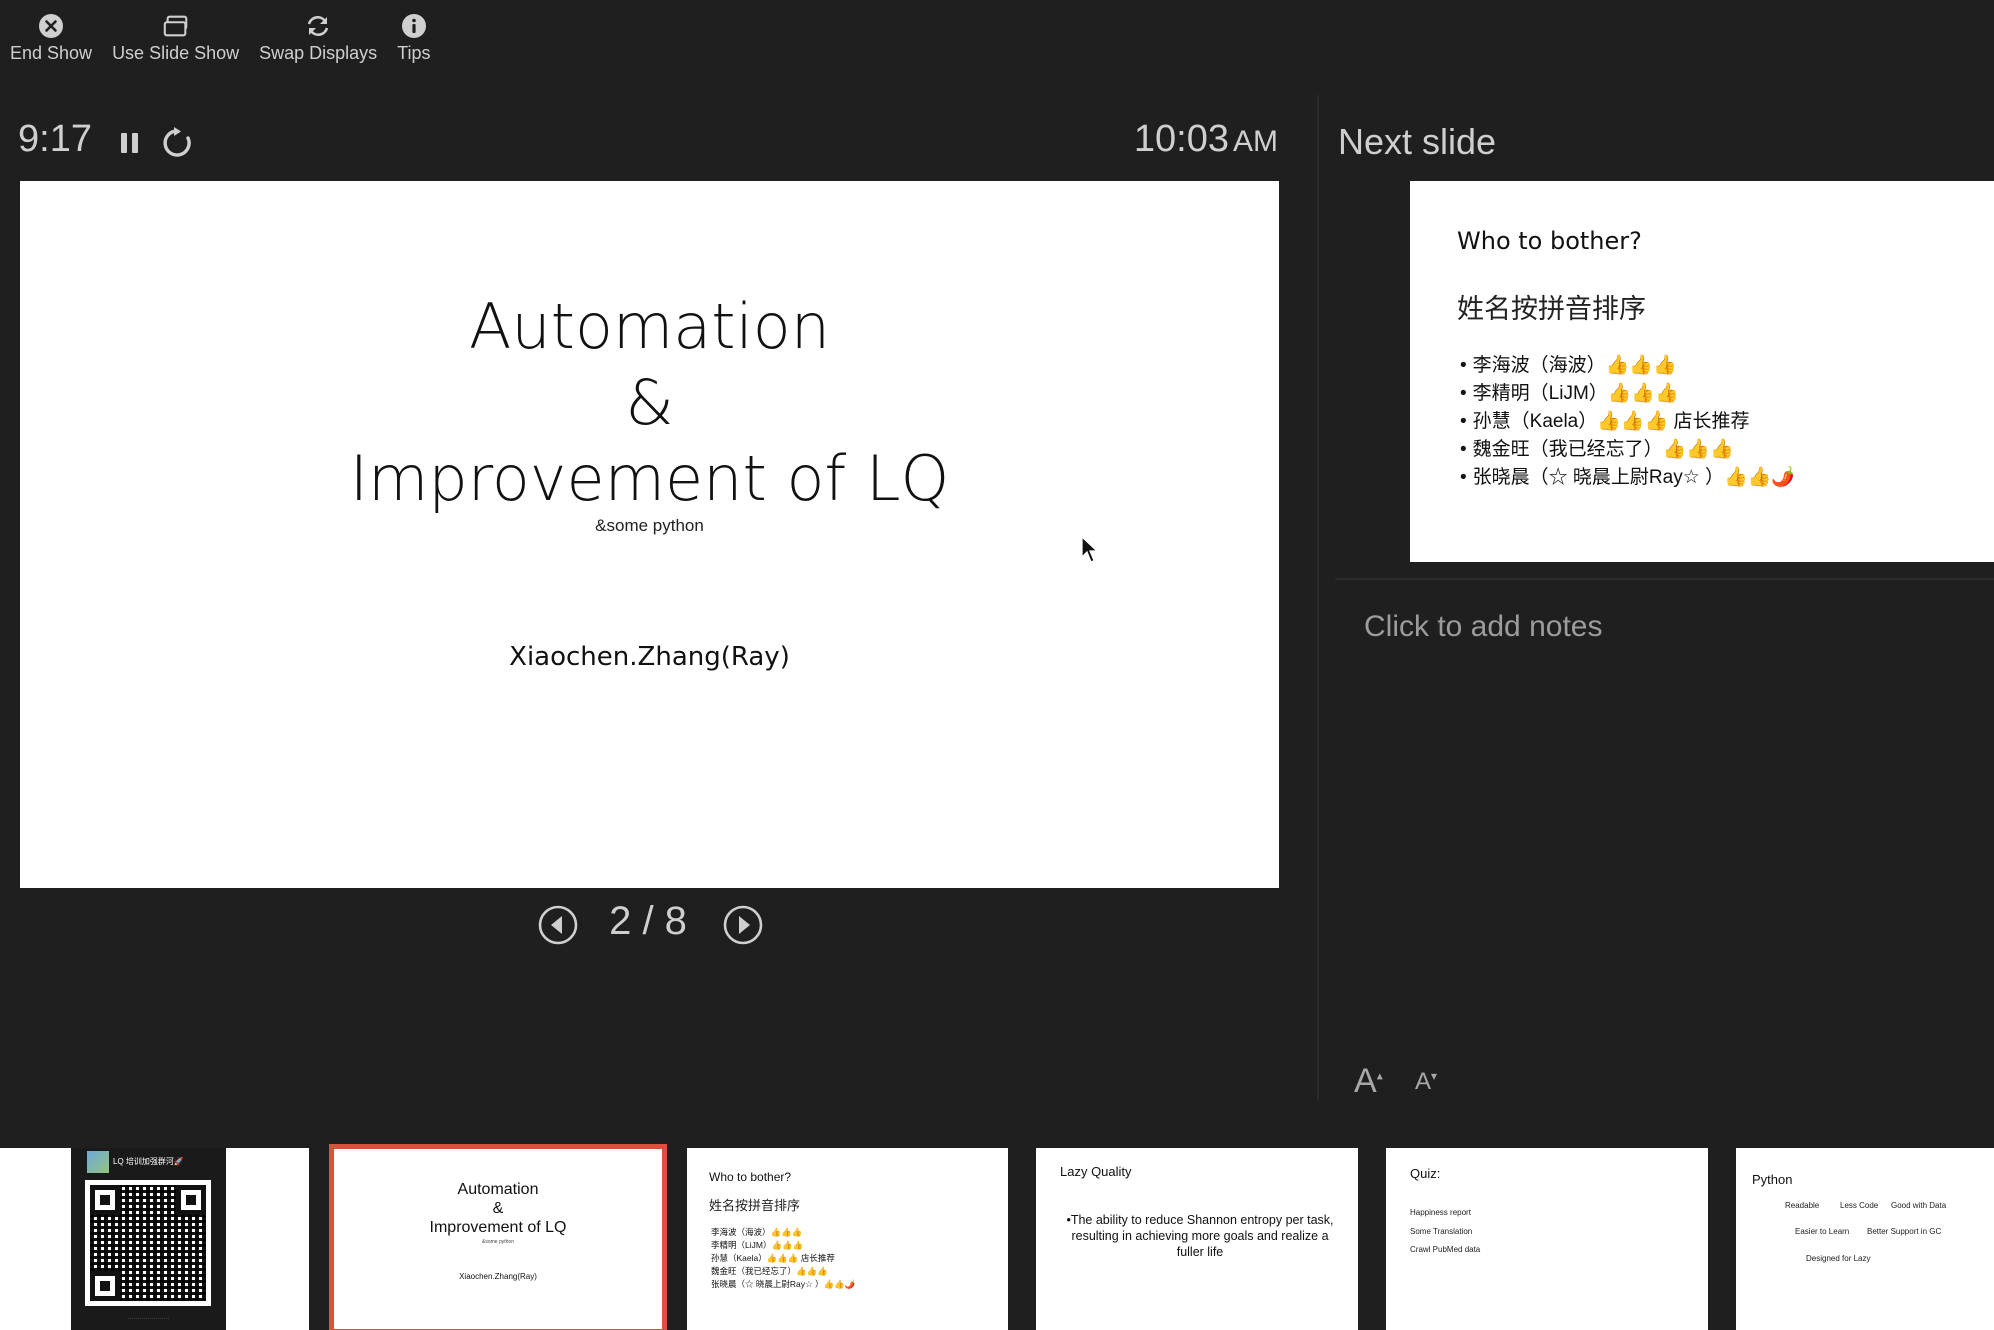 This screenshot has height=1330, width=1994. I want to click on python-tag: Better Support in GC, so click(1904, 1231).